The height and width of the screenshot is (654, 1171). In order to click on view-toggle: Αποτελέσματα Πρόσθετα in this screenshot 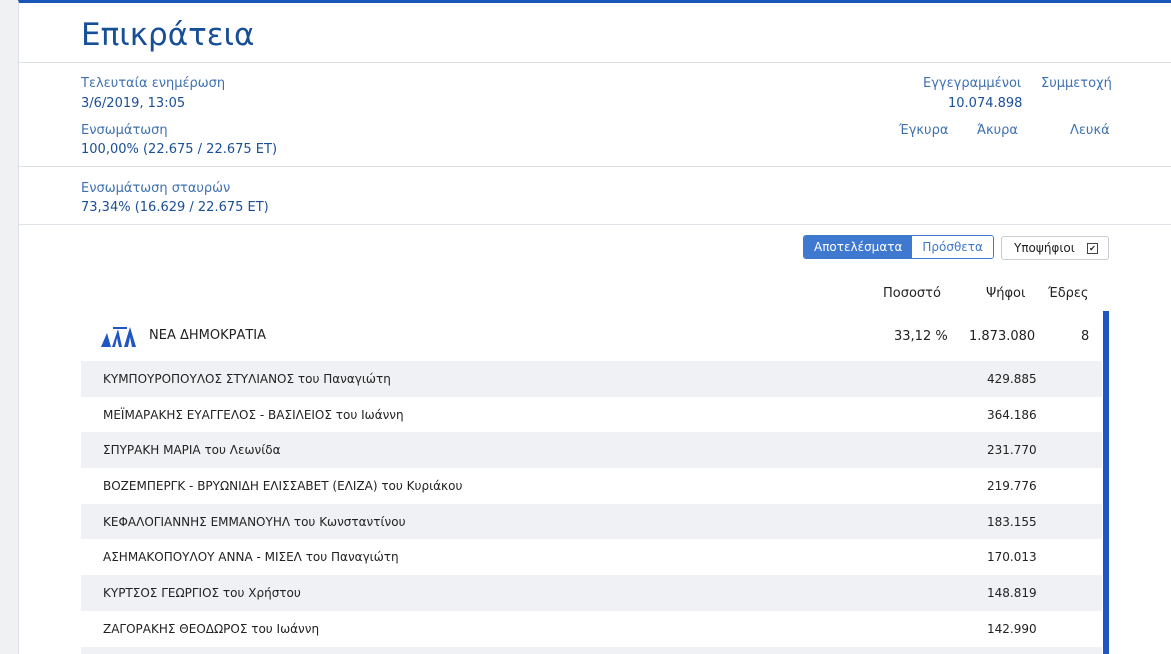, I will do `click(898, 247)`.